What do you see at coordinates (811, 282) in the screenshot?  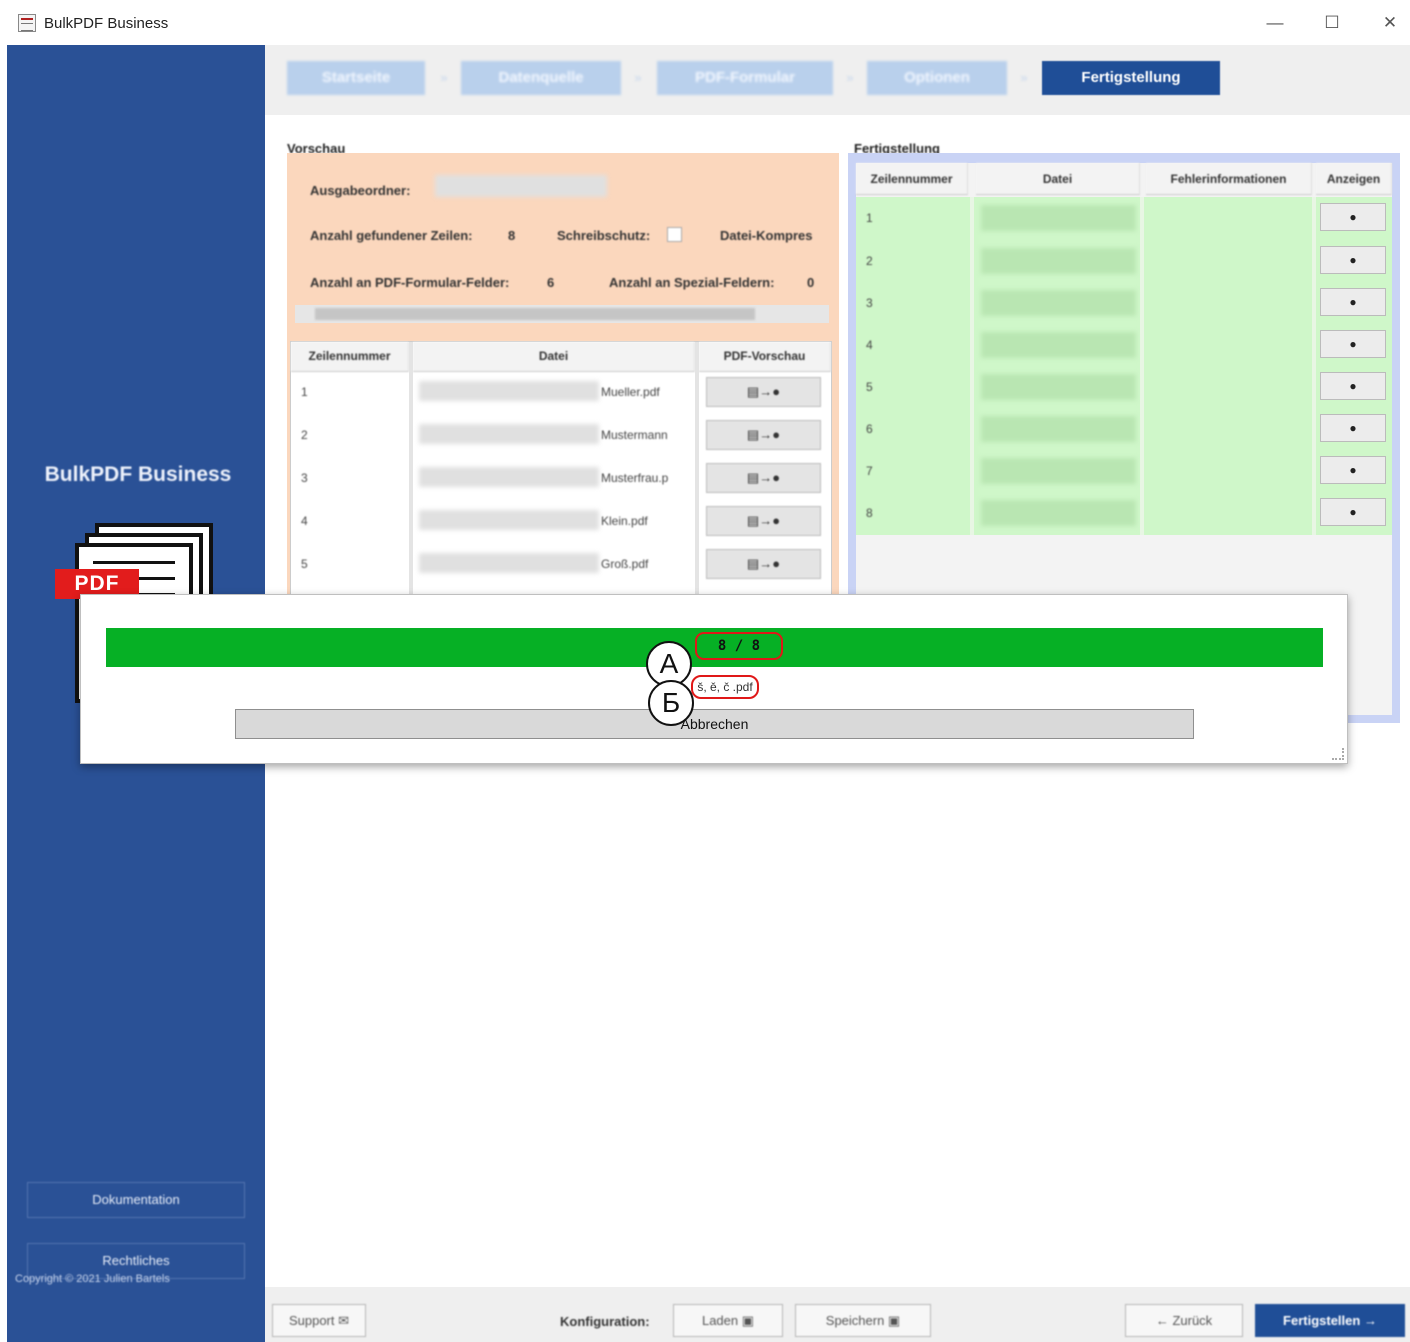 I see `specialfields-value: 0` at bounding box center [811, 282].